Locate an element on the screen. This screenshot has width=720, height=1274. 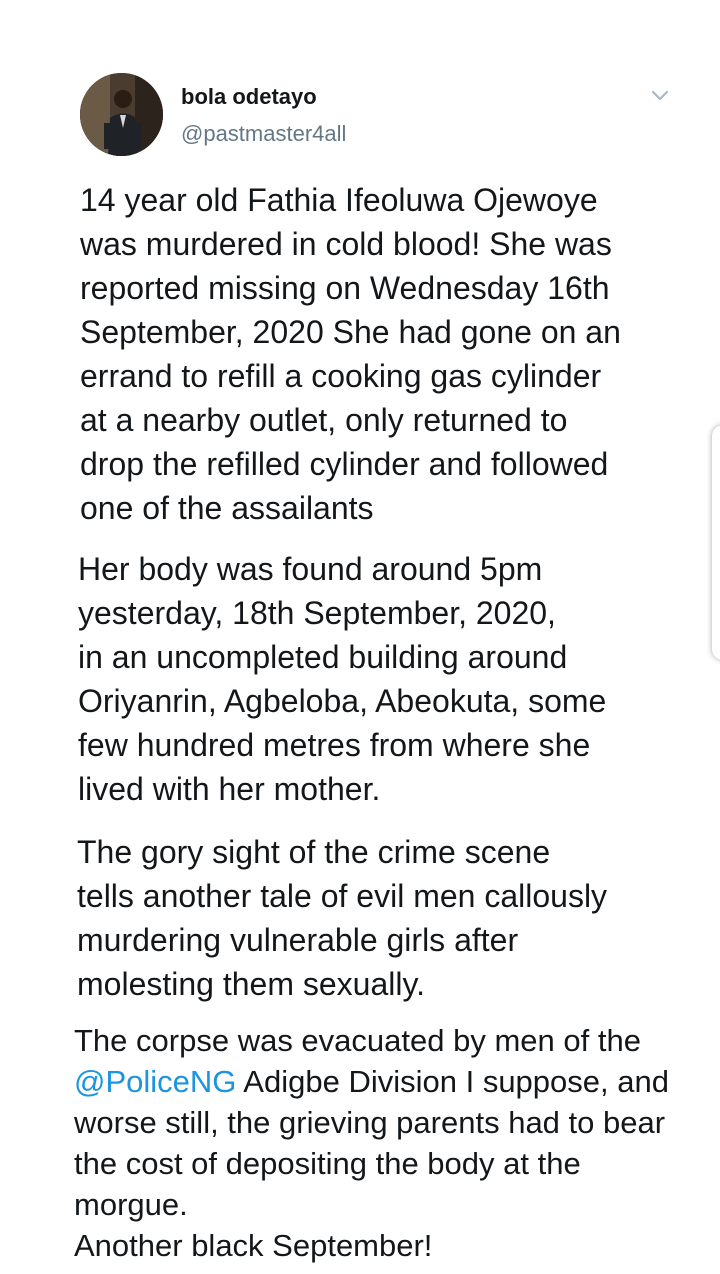
text-line: The gory sight of the crime scene is located at coordinates (314, 852).